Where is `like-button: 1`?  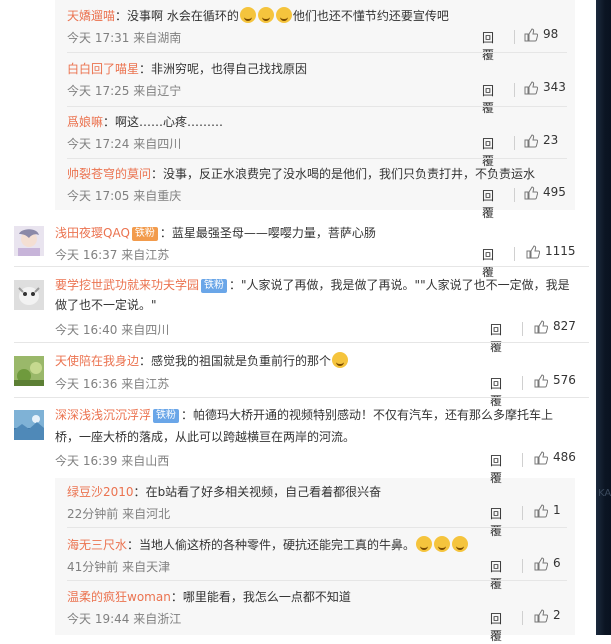
like-button: 1 is located at coordinates (547, 510).